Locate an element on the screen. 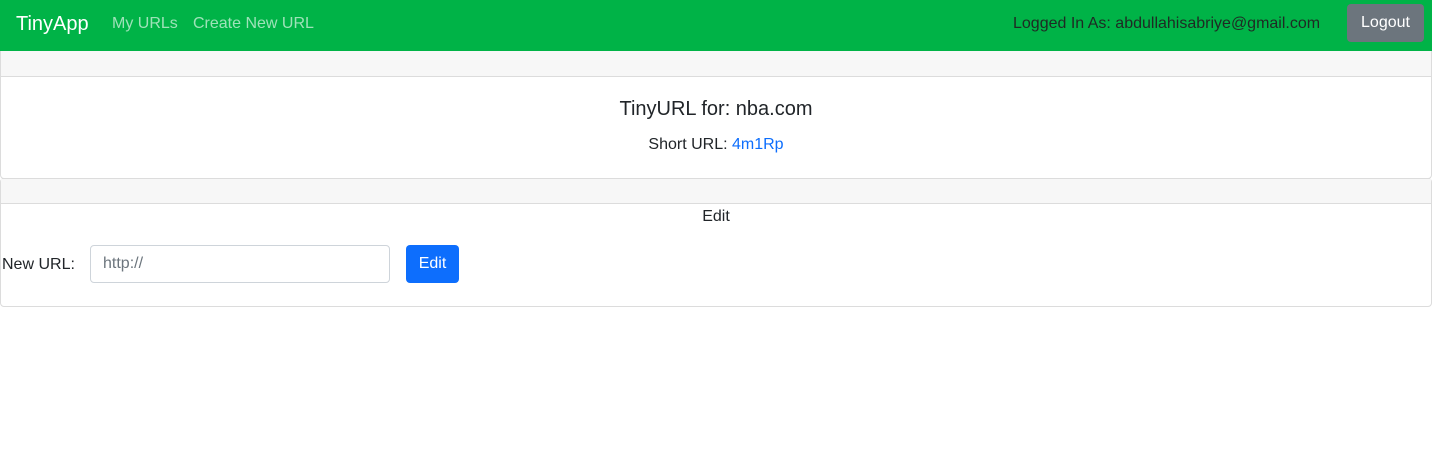 The image size is (1432, 456). logged-in-status: Logged In As: abdullahisabriye@gmail.com is located at coordinates (1167, 23).